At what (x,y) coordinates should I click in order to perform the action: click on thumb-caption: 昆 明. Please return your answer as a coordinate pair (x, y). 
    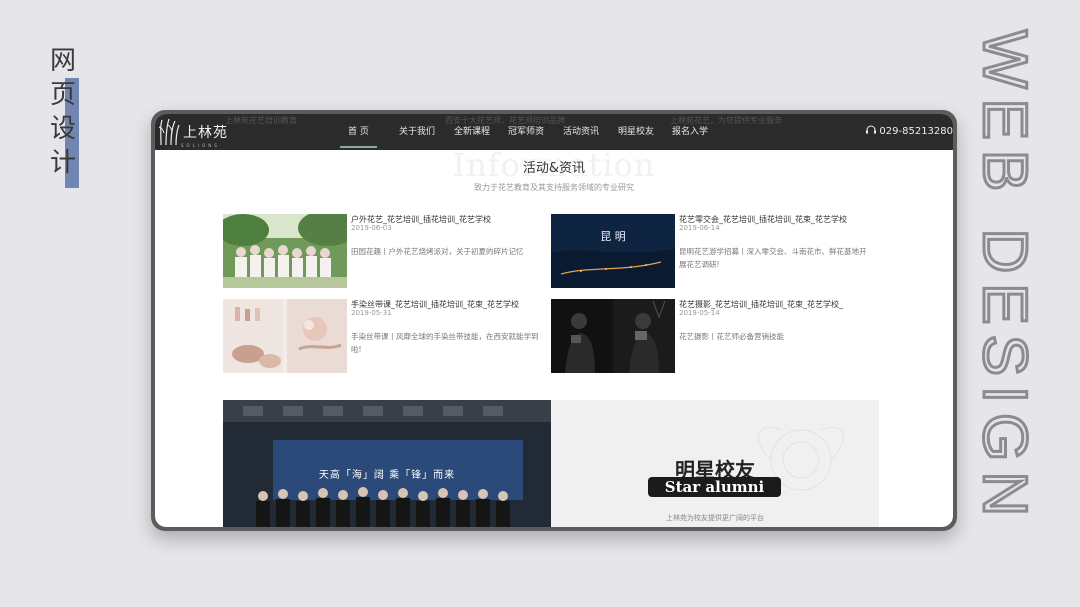
    Looking at the image, I should click on (613, 236).